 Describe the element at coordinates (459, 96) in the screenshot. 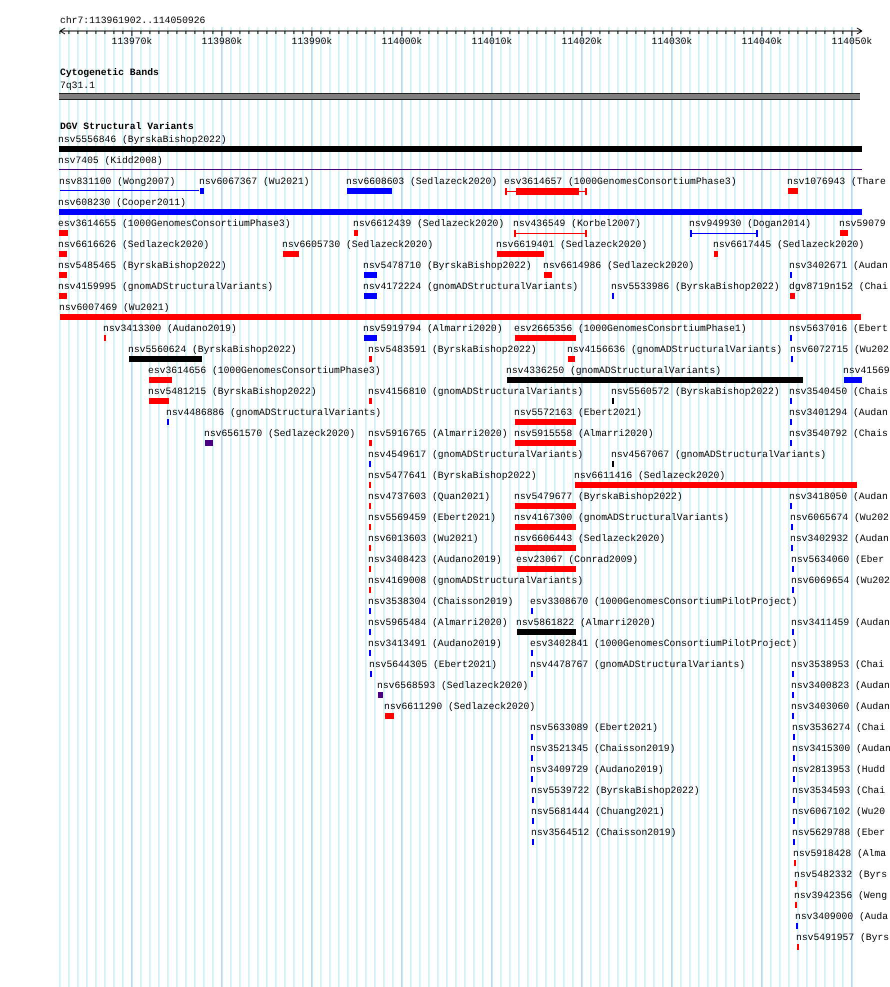

I see `cytoband-bar` at that location.